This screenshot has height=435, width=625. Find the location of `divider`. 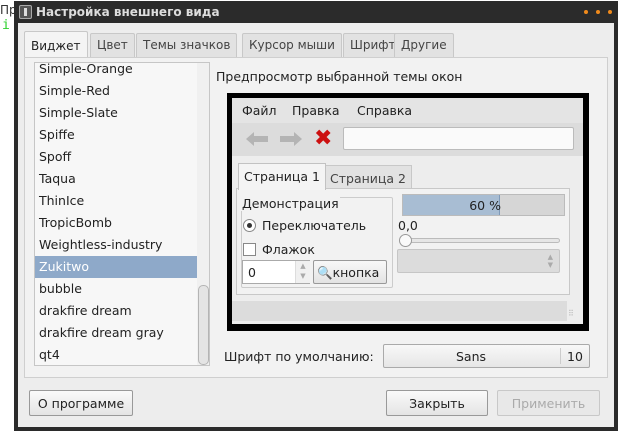

divider is located at coordinates (560, 356).